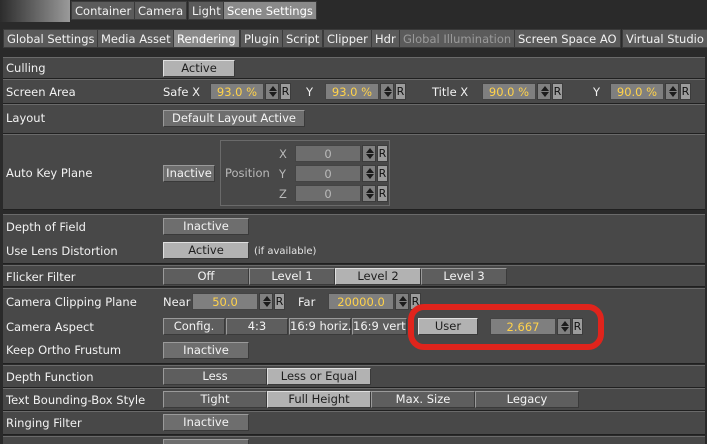  I want to click on lens-distortion-label: Use Lens Distortion, so click(62, 251).